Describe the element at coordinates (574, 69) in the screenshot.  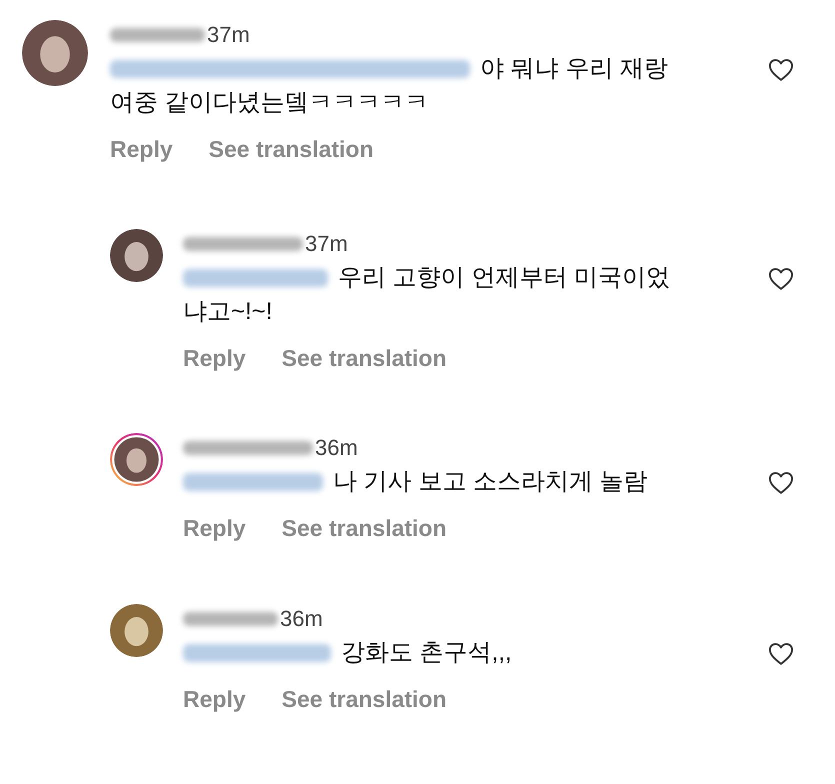
I see `comment-text: 야 뭐냐 우리 재랑` at that location.